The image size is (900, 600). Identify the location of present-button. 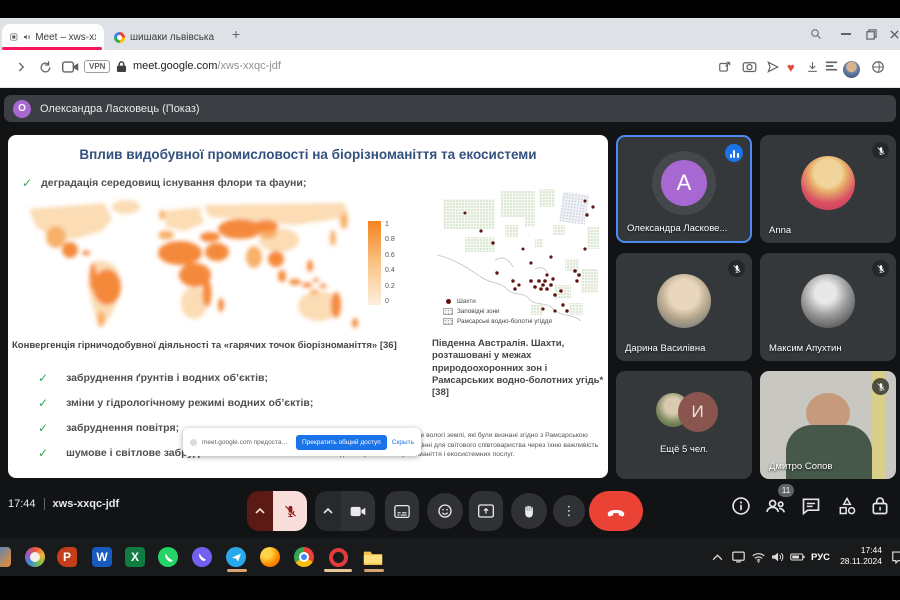
(486, 511).